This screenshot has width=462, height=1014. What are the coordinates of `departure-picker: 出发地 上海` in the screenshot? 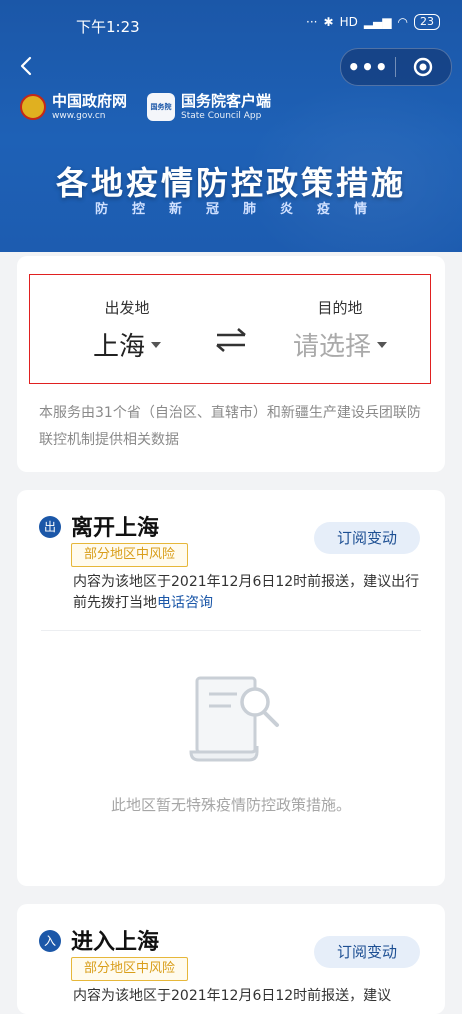 It's located at (127, 330).